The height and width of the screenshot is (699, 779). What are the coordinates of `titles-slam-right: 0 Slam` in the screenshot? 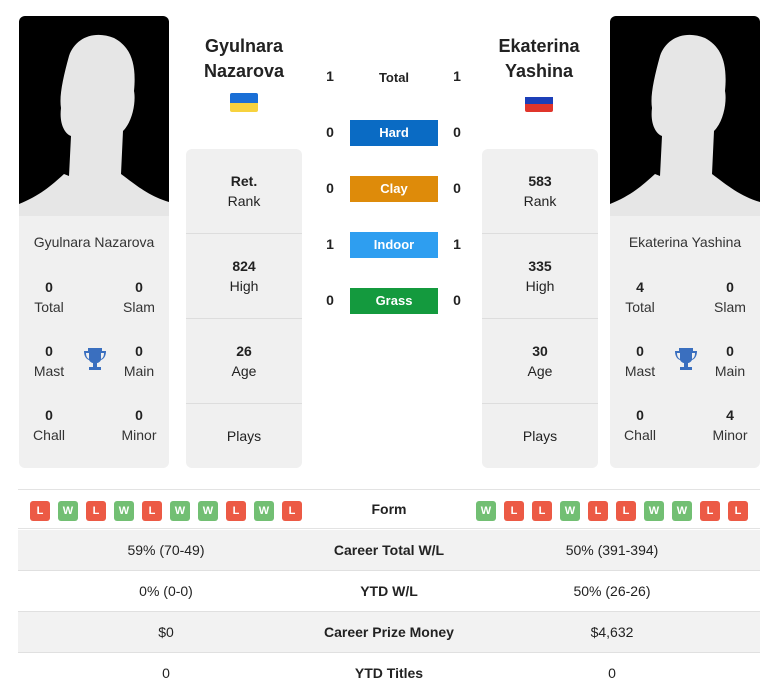 It's located at (730, 297).